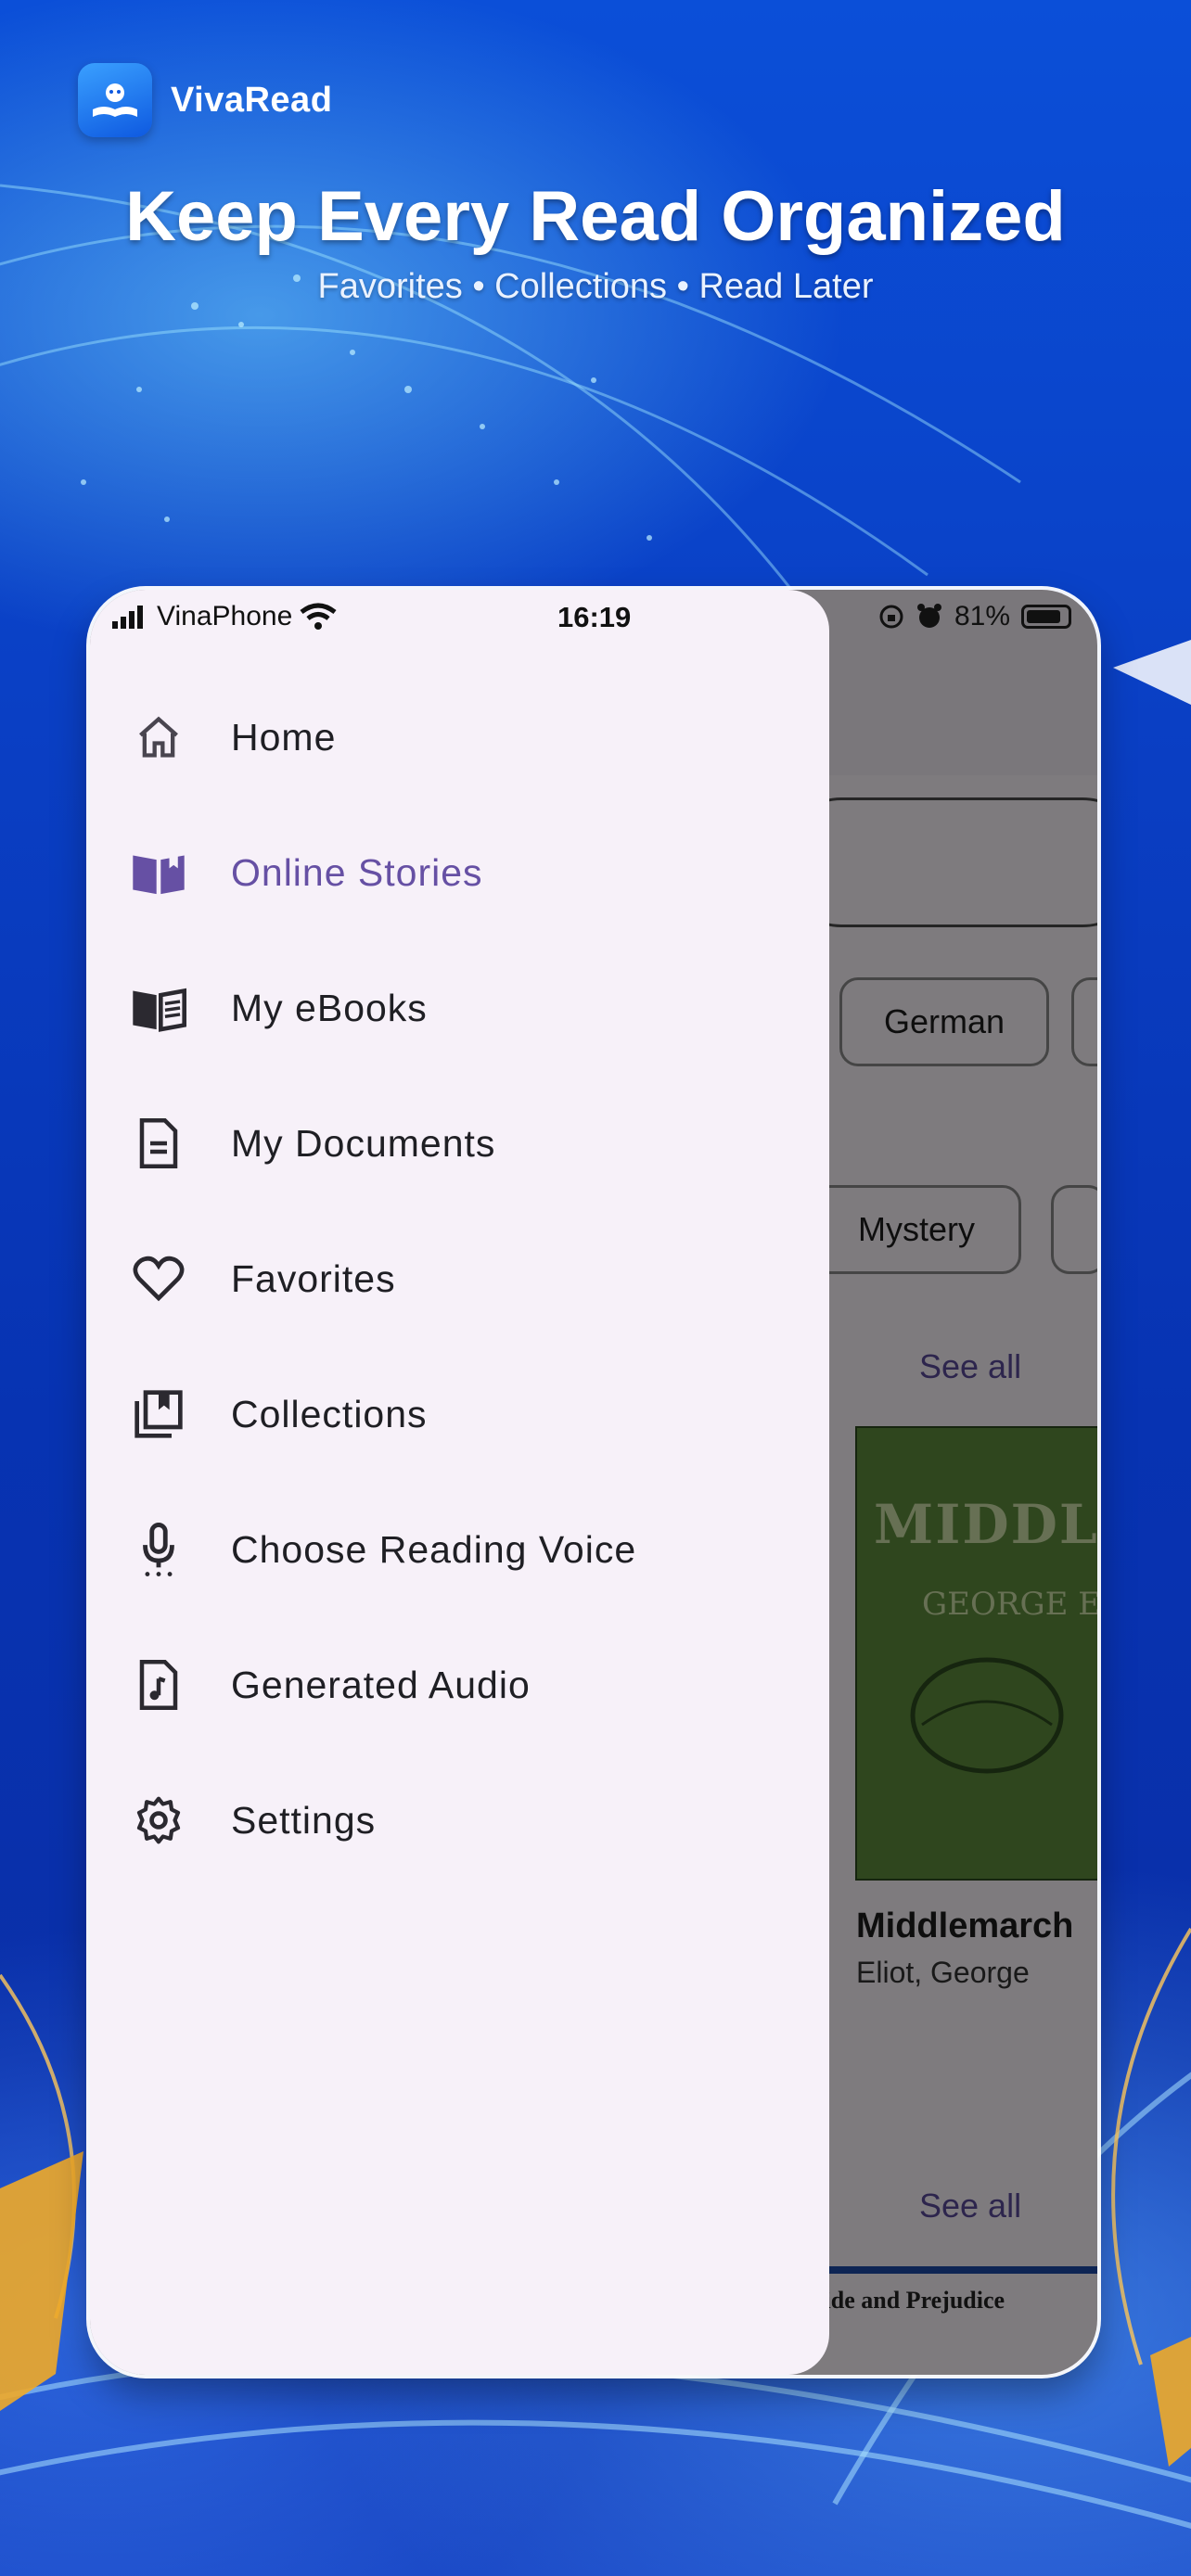 The image size is (1191, 2576). I want to click on carrier-name: VinaPhone, so click(225, 616).